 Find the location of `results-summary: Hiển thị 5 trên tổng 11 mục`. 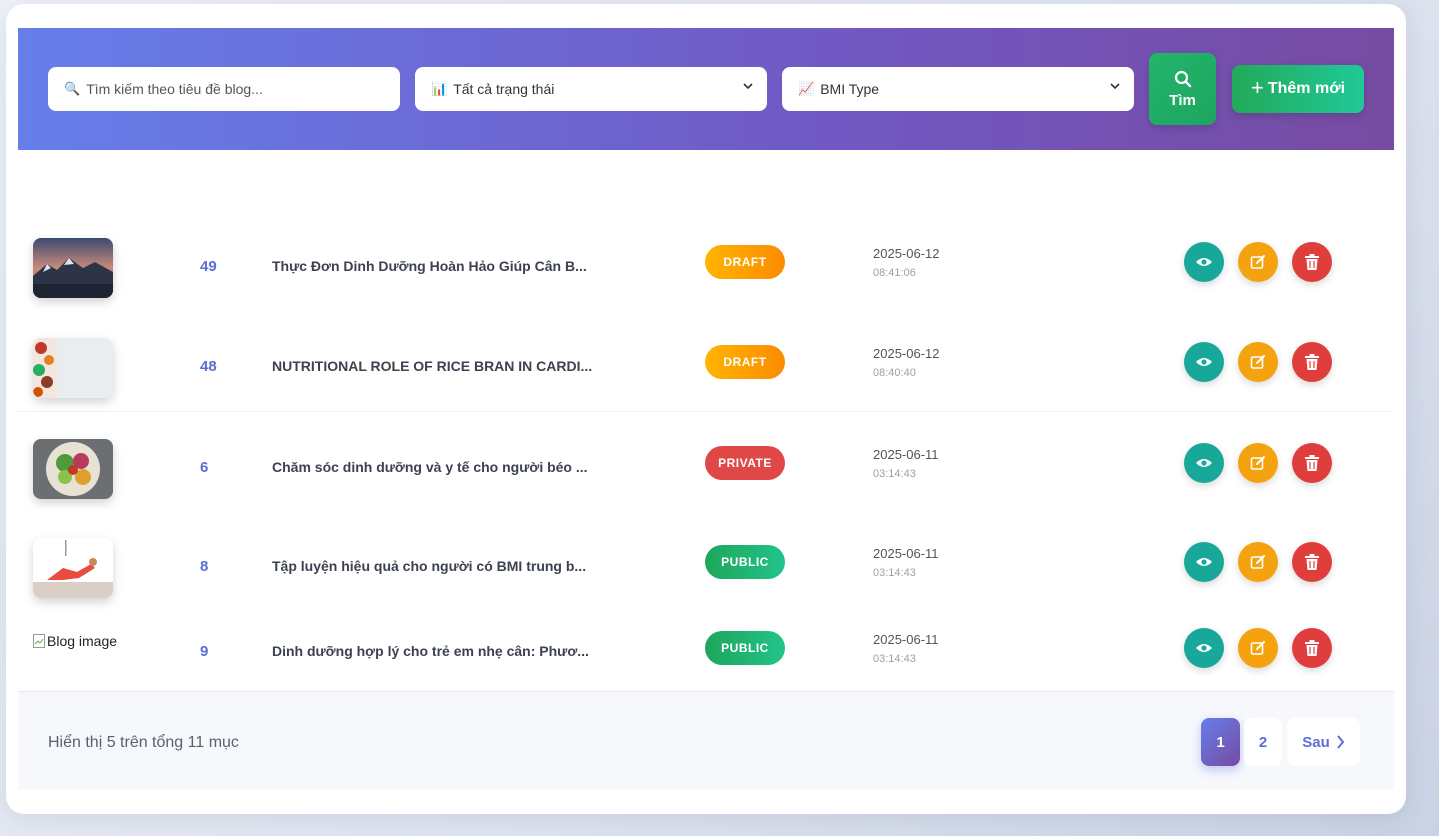

results-summary: Hiển thị 5 trên tổng 11 mục is located at coordinates (143, 742).